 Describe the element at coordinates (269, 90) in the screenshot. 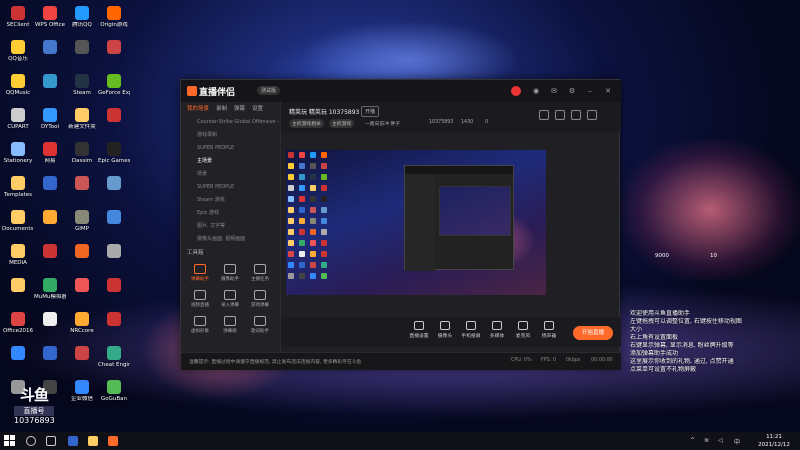

I see `app-version-badge: 测试版` at that location.